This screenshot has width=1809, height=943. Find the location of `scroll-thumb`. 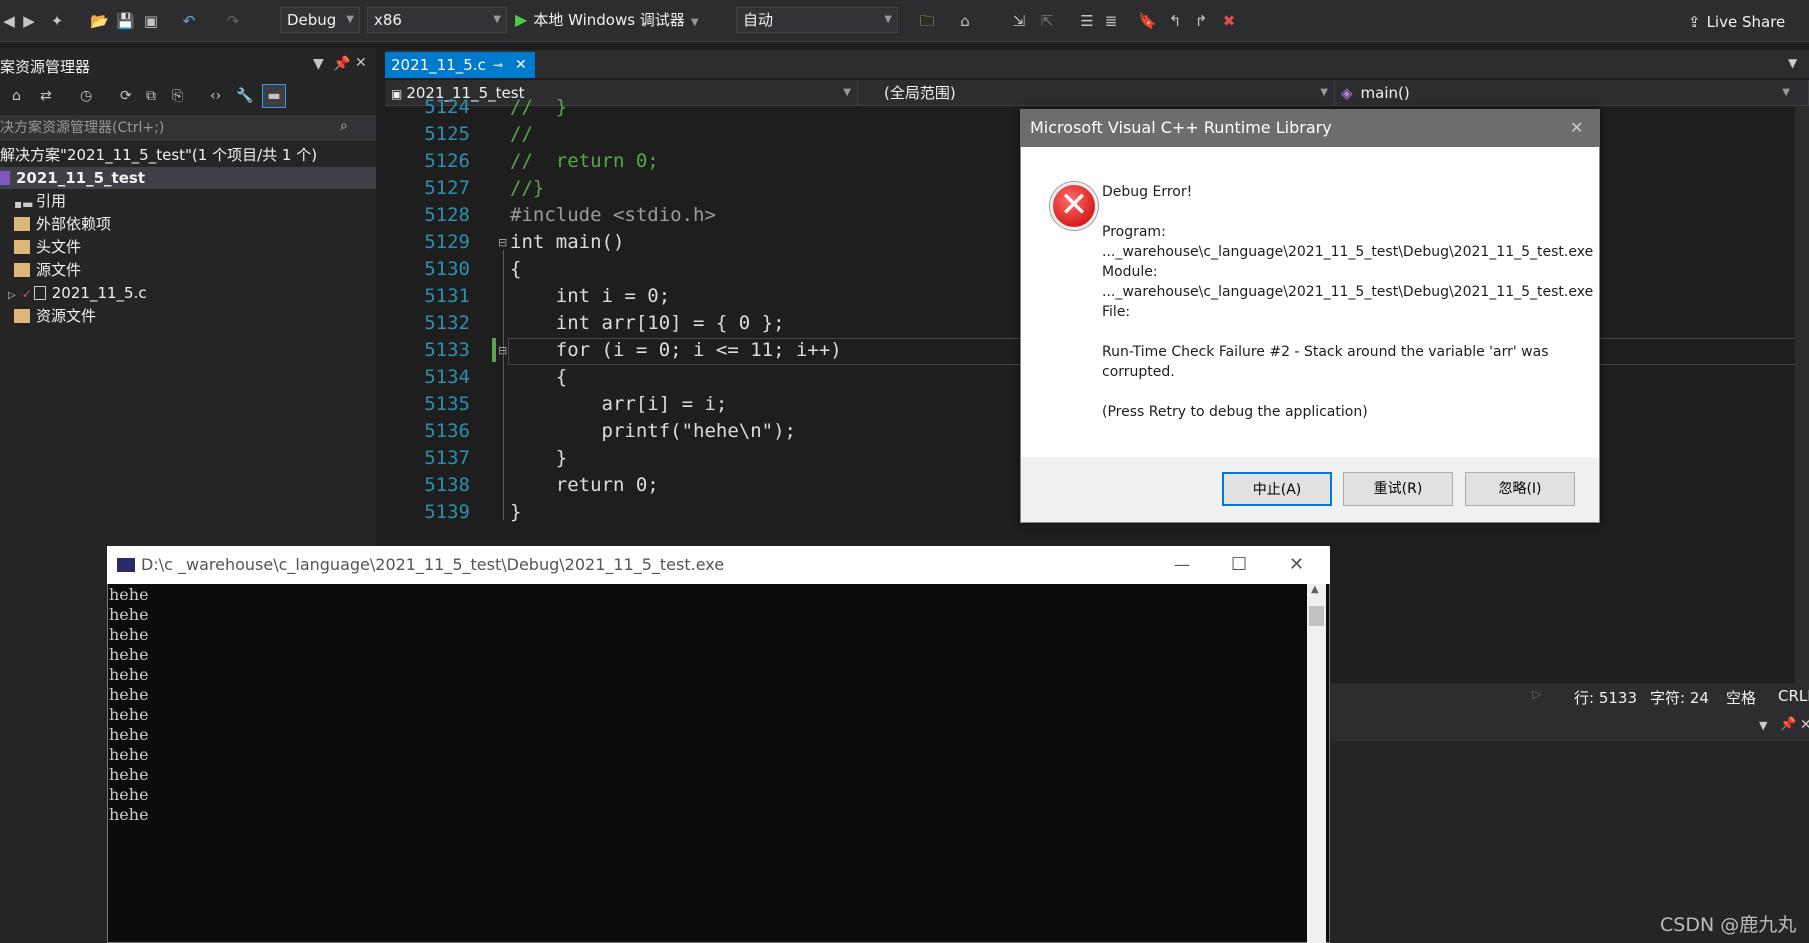

scroll-thumb is located at coordinates (1316, 616).